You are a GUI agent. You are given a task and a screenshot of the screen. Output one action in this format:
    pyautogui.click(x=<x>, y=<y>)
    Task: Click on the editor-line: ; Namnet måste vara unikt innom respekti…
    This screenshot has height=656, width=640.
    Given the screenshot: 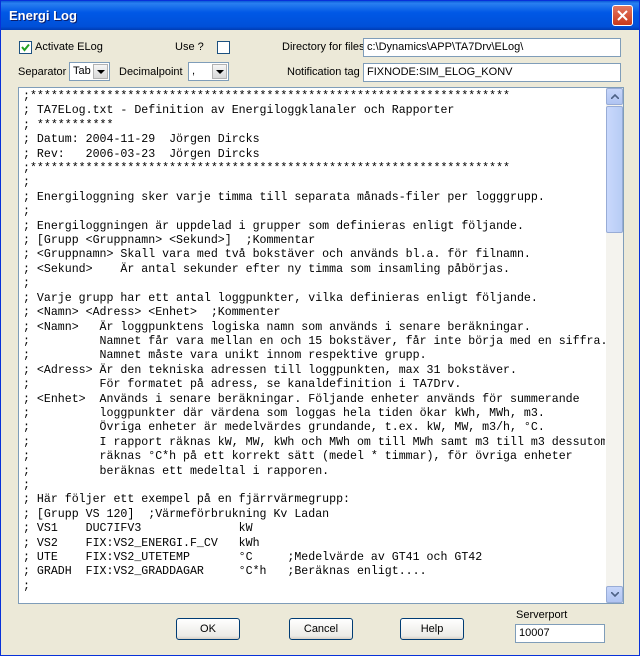 What is the action you would take?
    pyautogui.click(x=225, y=356)
    